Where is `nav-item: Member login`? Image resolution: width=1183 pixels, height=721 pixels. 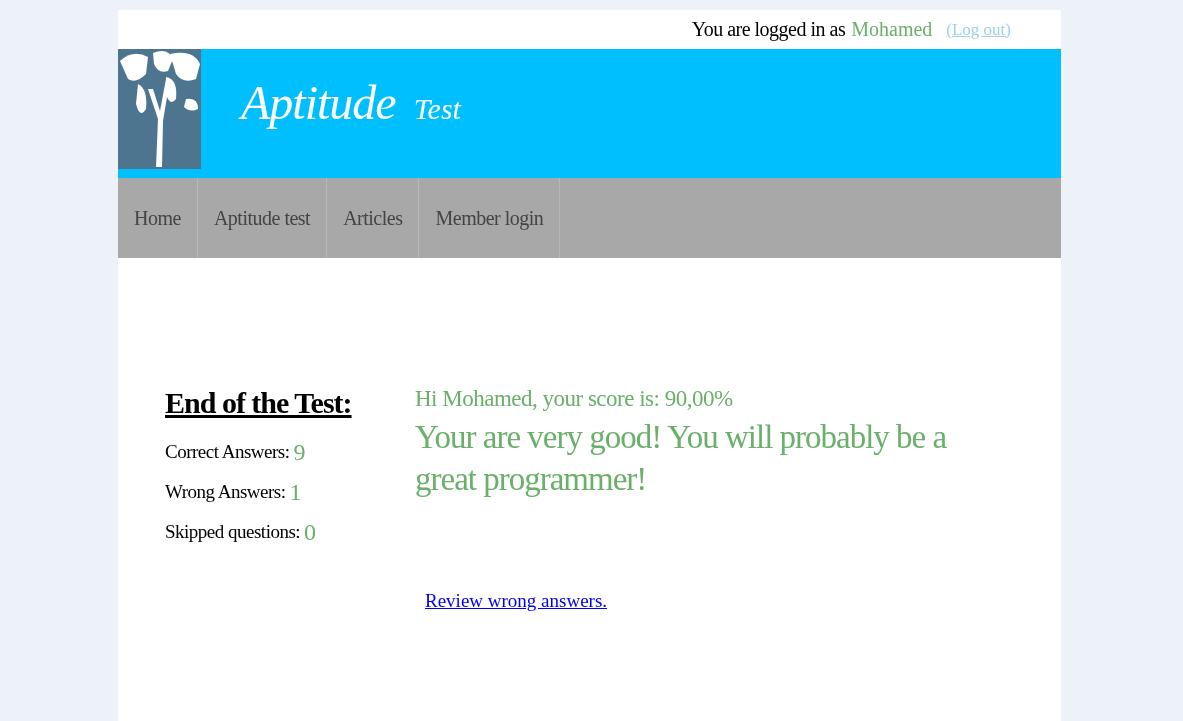 nav-item: Member login is located at coordinates (490, 218).